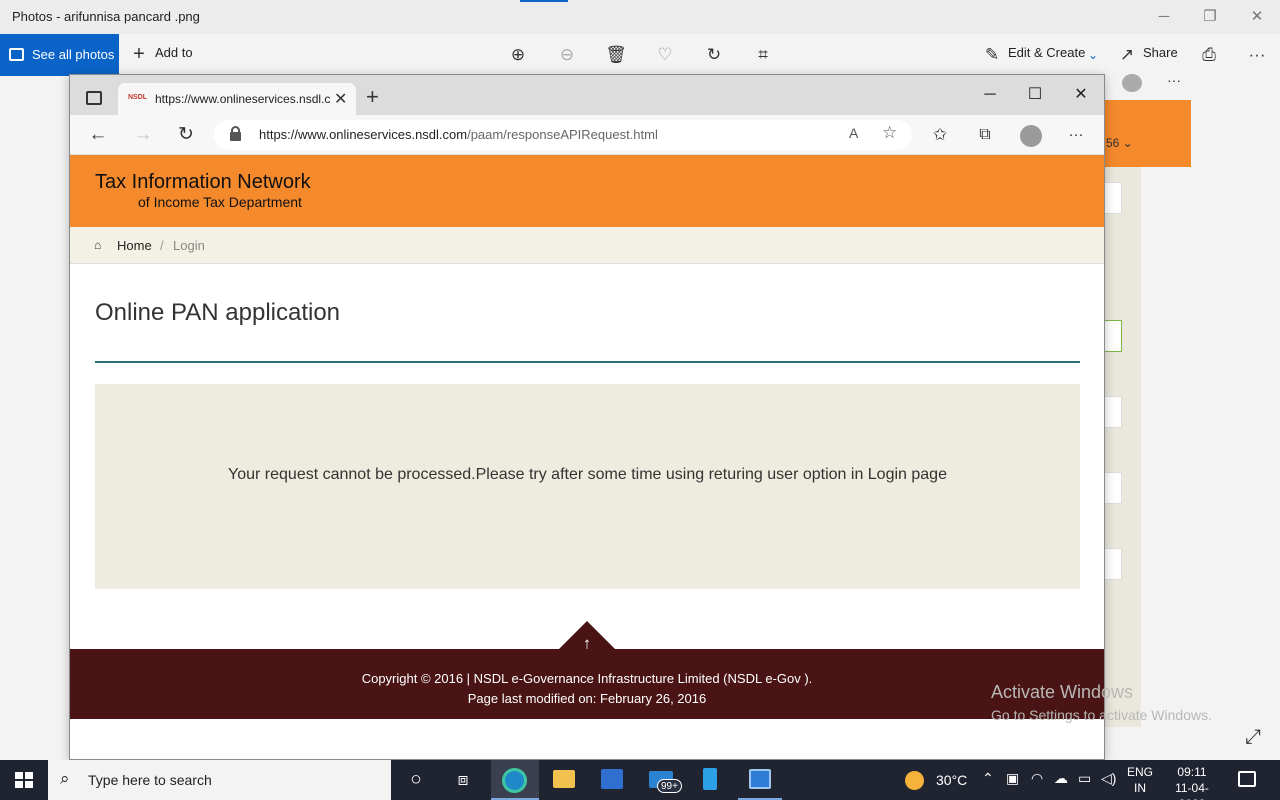  Describe the element at coordinates (220, 202) in the screenshot. I see `brand-subtitle: of Income Tax Department` at that location.